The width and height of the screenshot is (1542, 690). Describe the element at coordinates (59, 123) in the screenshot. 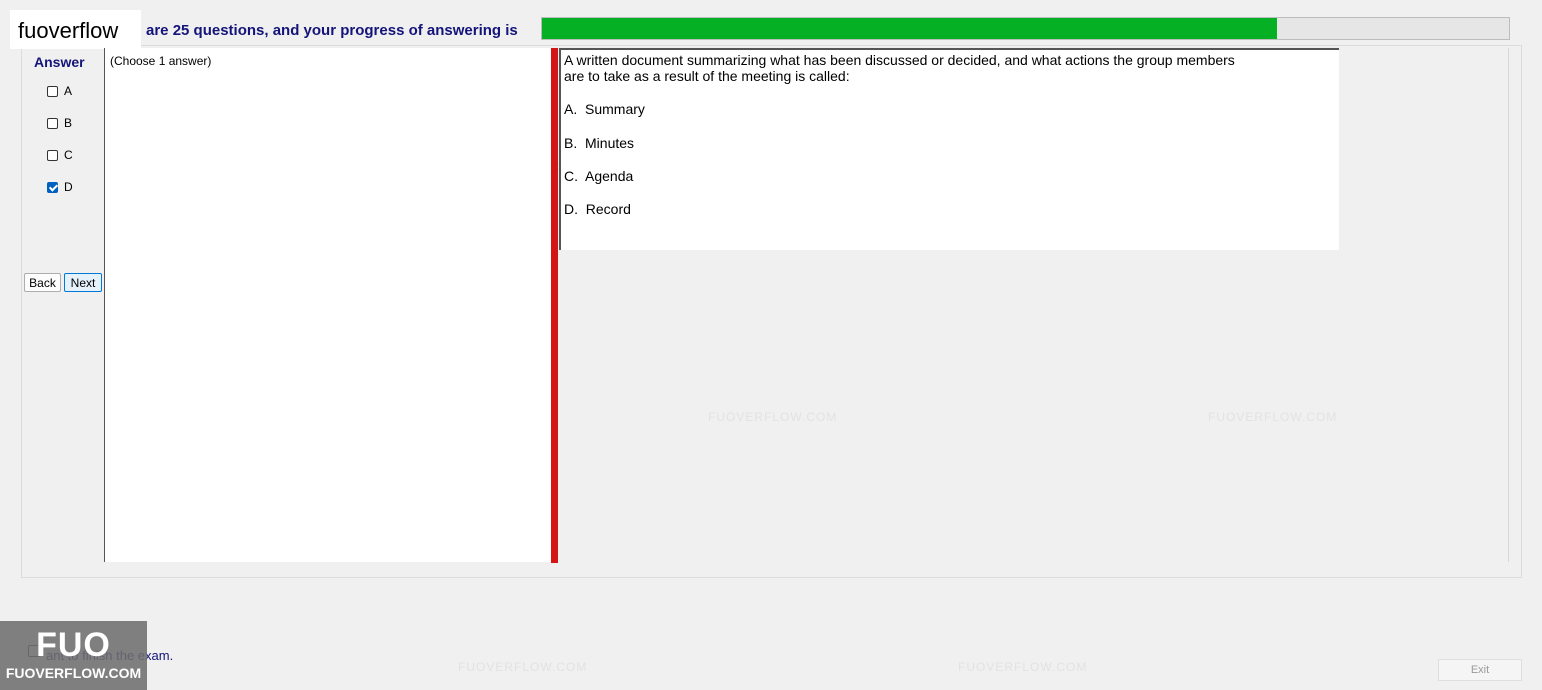

I see `answer-option-b: B` at that location.